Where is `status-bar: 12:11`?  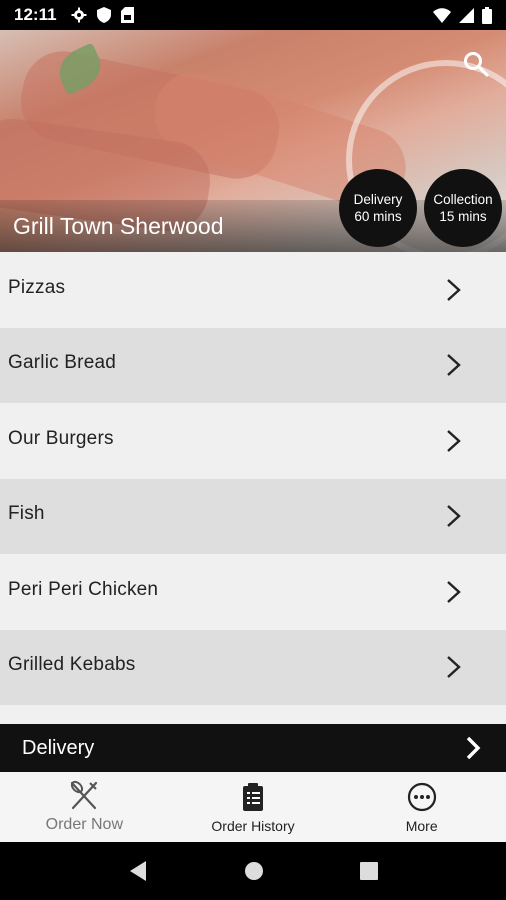
status-bar: 12:11 is located at coordinates (253, 15).